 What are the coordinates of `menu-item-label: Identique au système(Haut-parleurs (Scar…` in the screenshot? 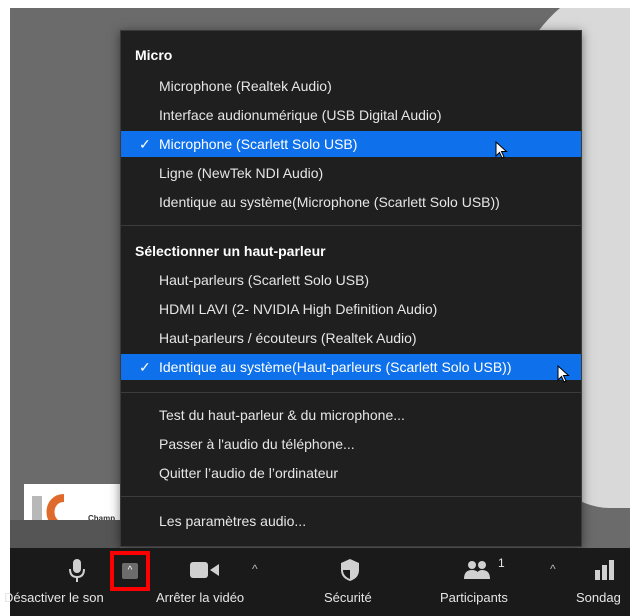 It's located at (335, 367).